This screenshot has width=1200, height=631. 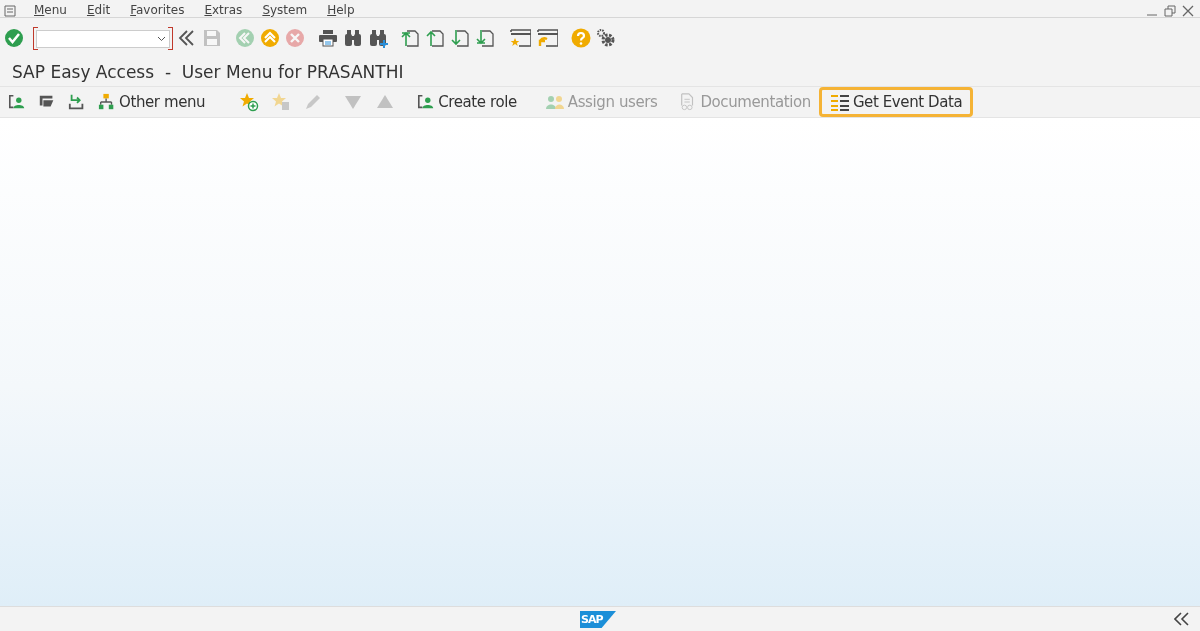 I want to click on app-menu-icon, so click(x=11, y=11).